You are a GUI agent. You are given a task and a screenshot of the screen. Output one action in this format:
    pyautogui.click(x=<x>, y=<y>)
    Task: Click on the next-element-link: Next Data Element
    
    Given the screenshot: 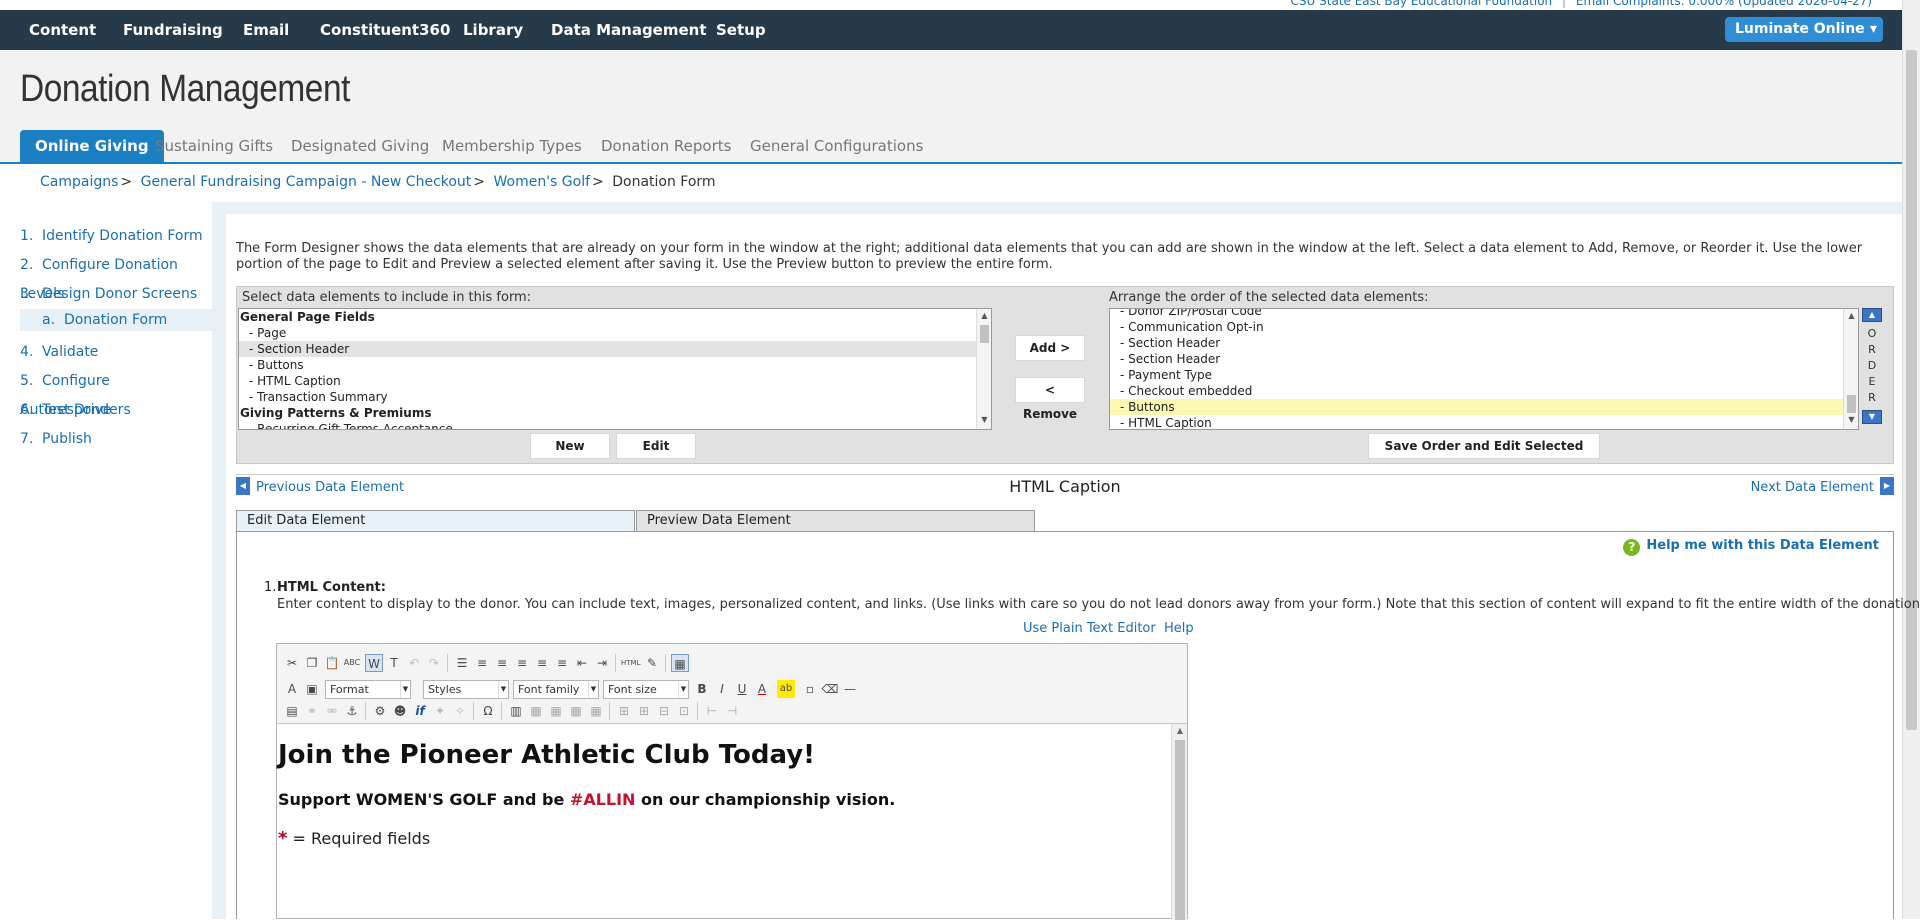 What is the action you would take?
    pyautogui.click(x=1812, y=487)
    